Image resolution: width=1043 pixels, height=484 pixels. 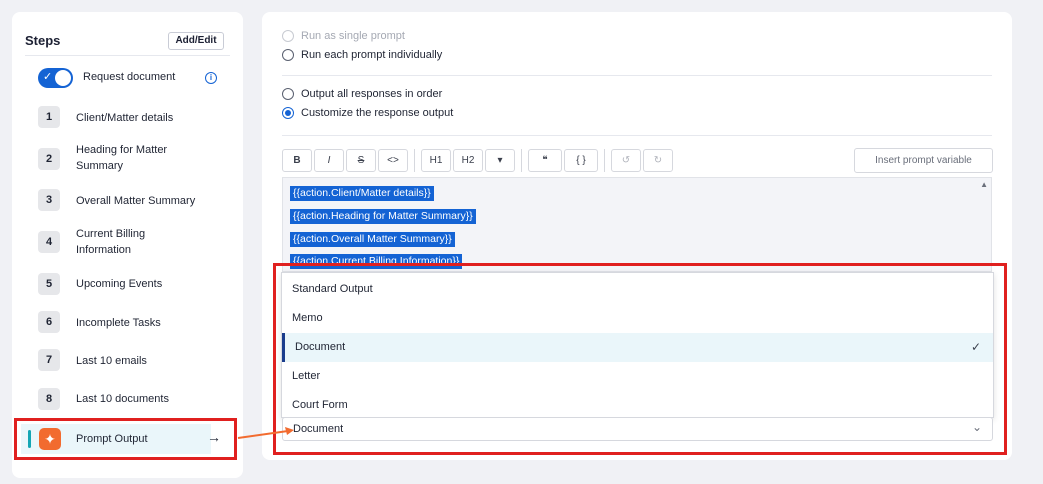 What do you see at coordinates (545, 160) in the screenshot?
I see `quote-button: ❝` at bounding box center [545, 160].